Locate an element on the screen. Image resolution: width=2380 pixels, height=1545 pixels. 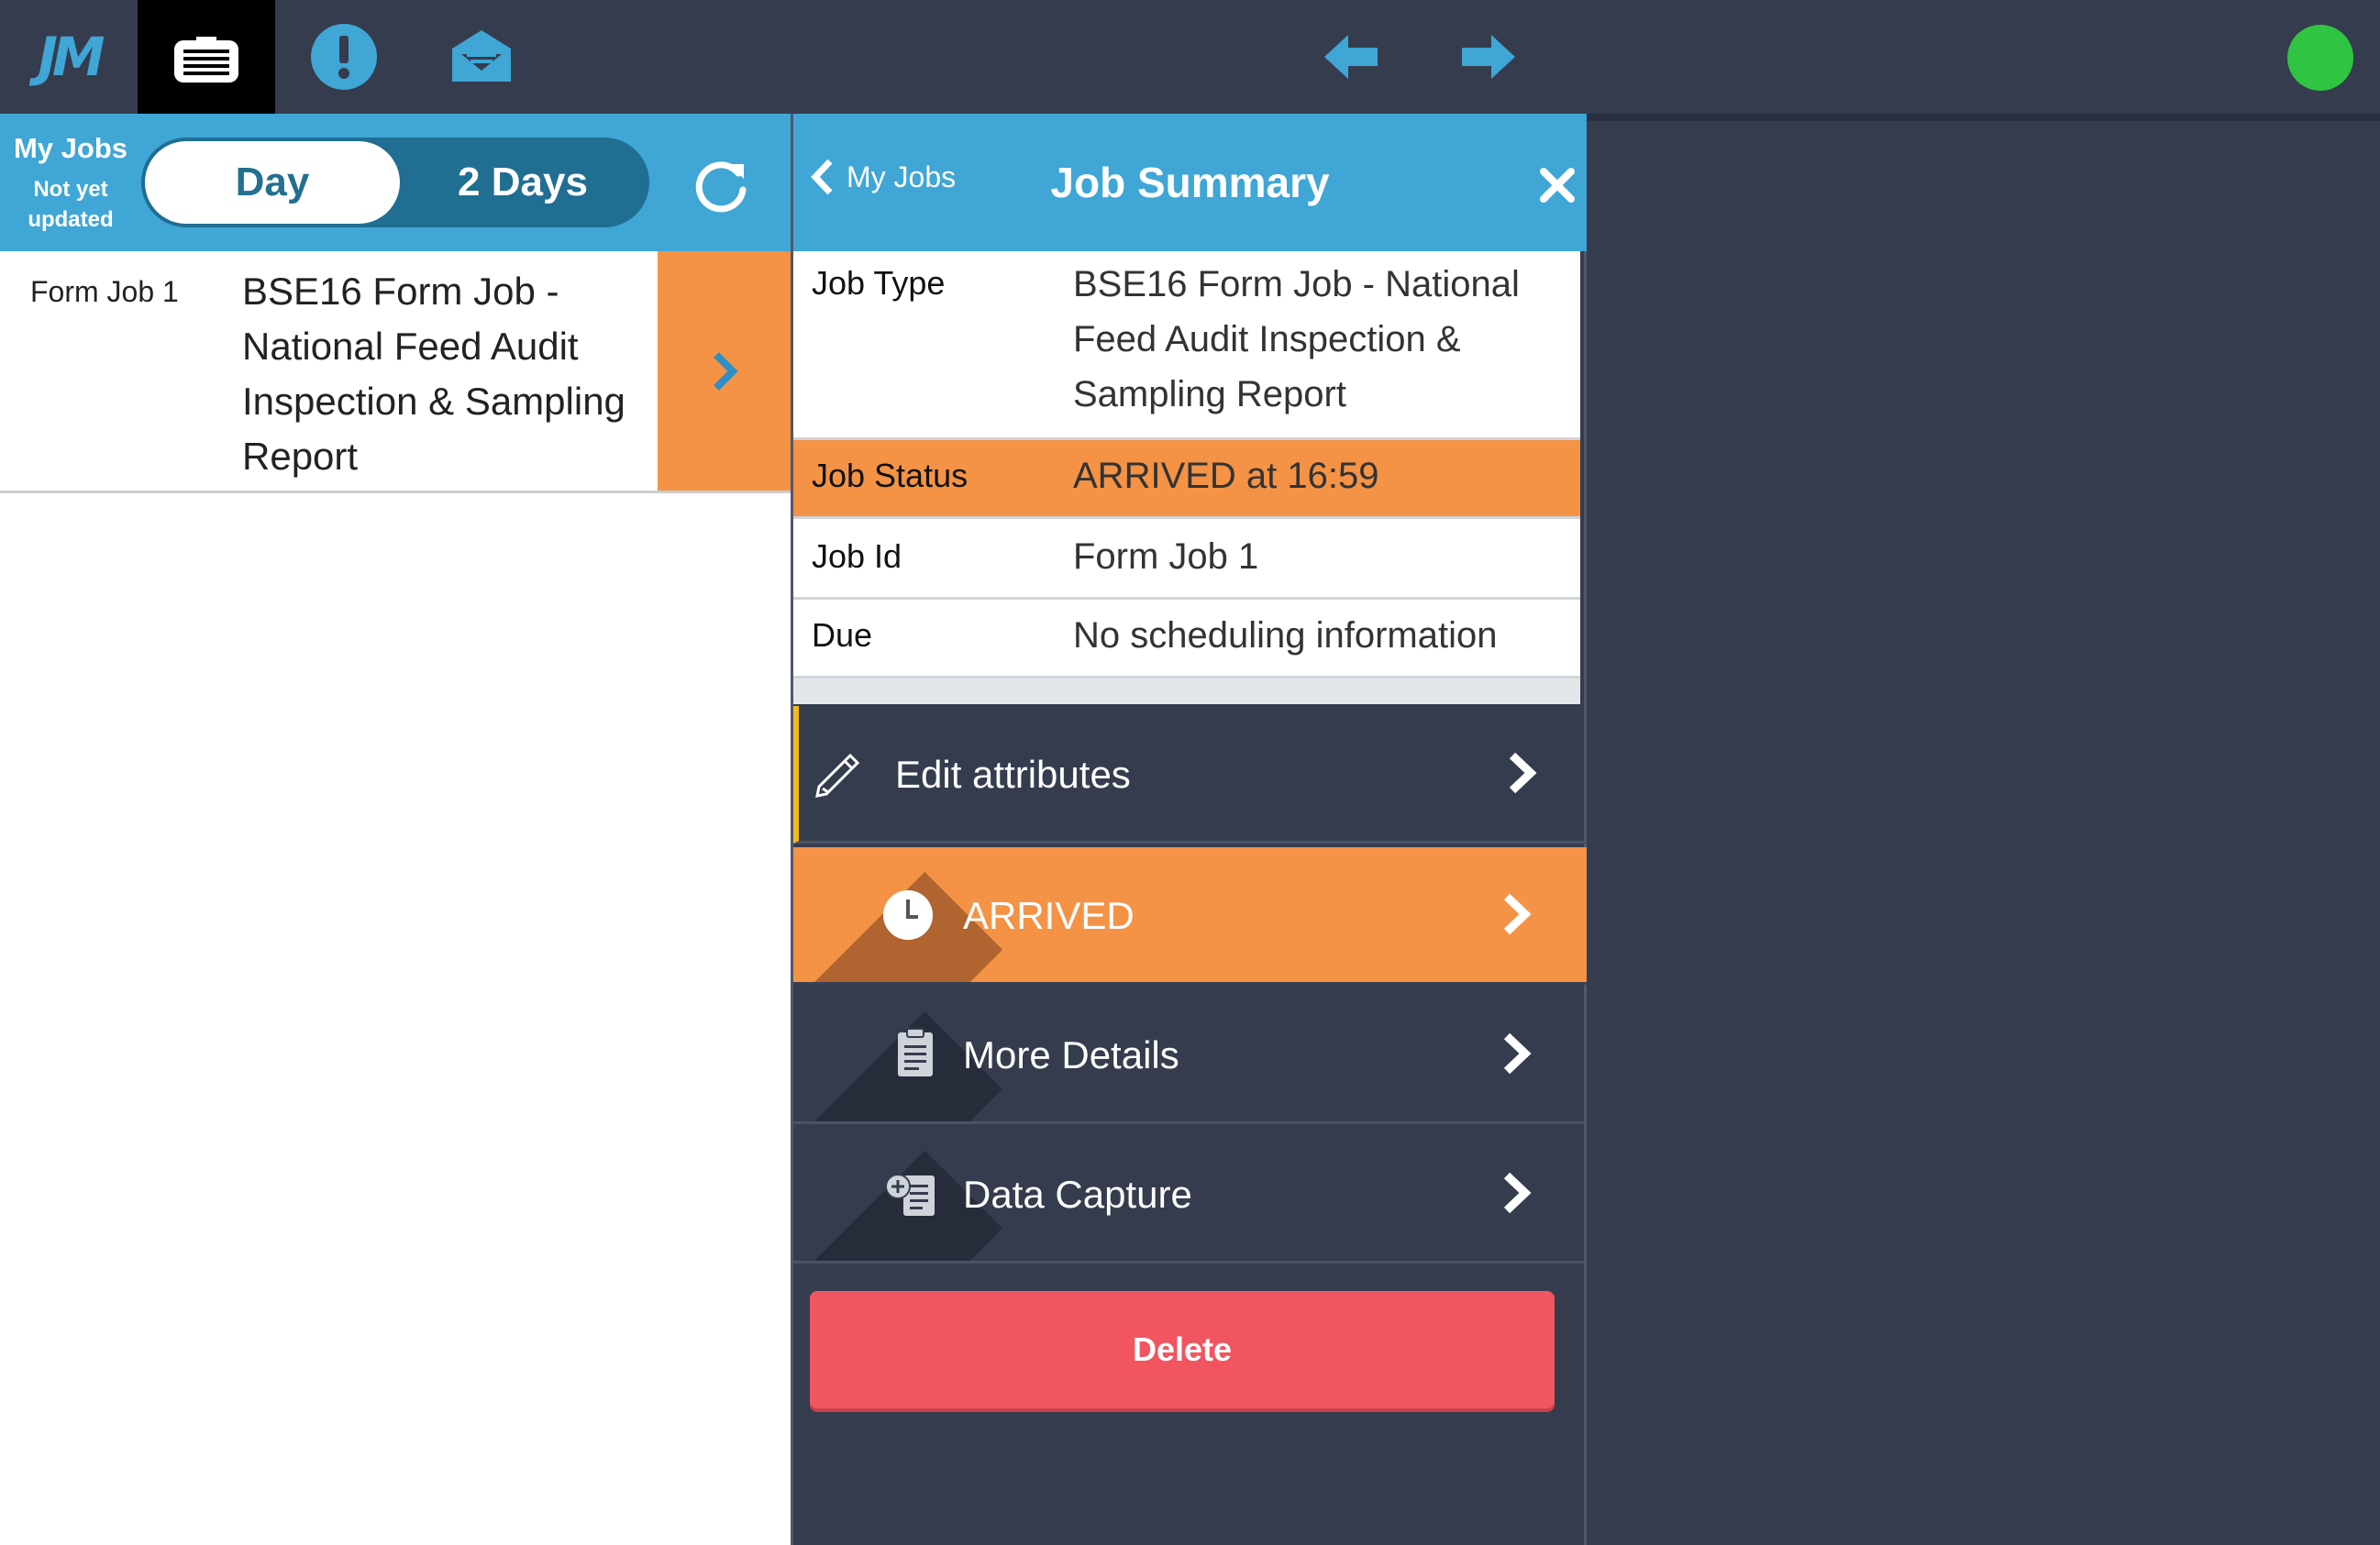
info-row-job-status: Job Status ARRIVED at 16:59 is located at coordinates (1186, 480).